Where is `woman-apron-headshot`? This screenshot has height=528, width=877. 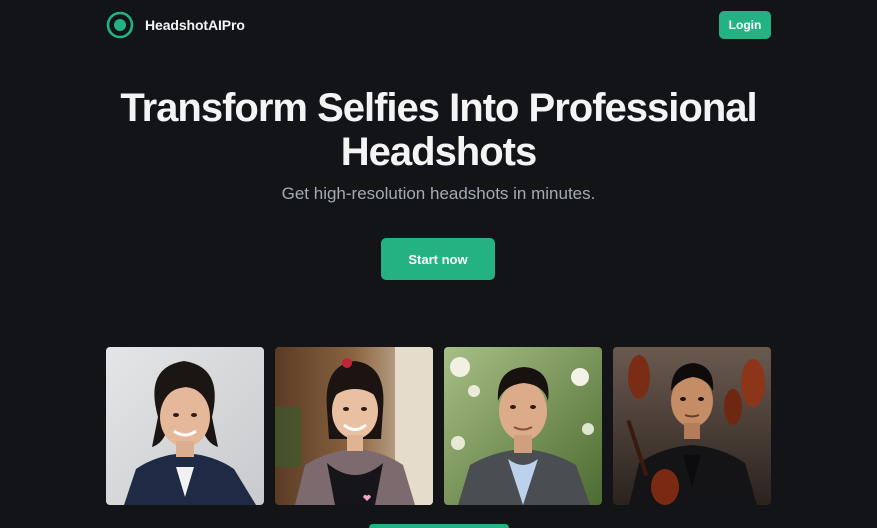 woman-apron-headshot is located at coordinates (354, 426).